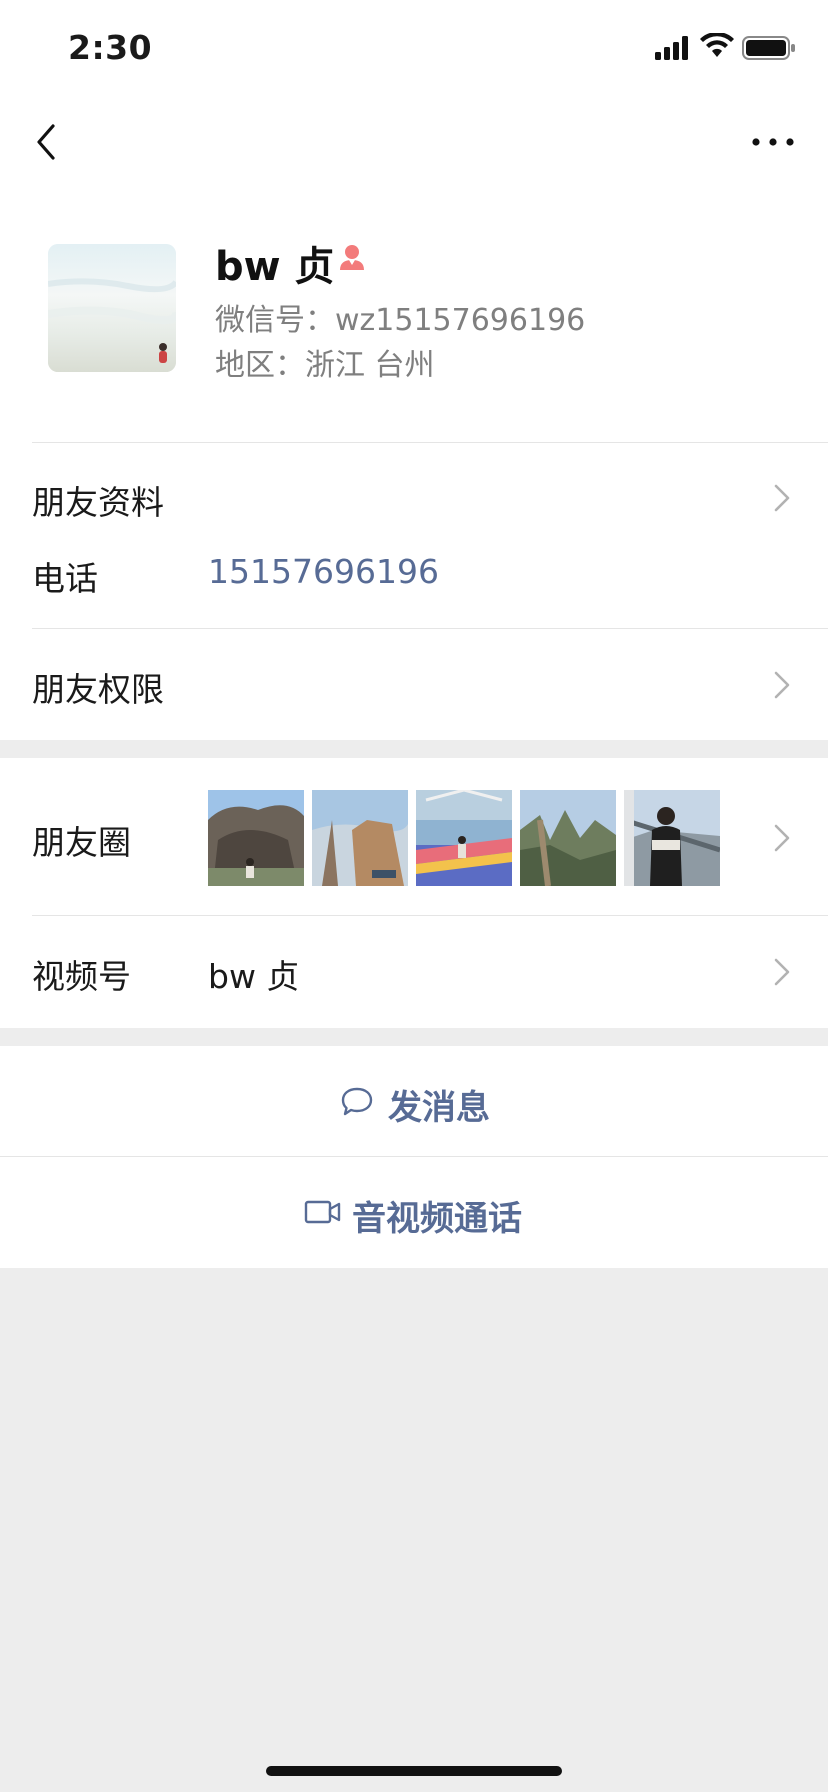 This screenshot has width=828, height=1792. I want to click on status-bar: 2:30, so click(414, 50).